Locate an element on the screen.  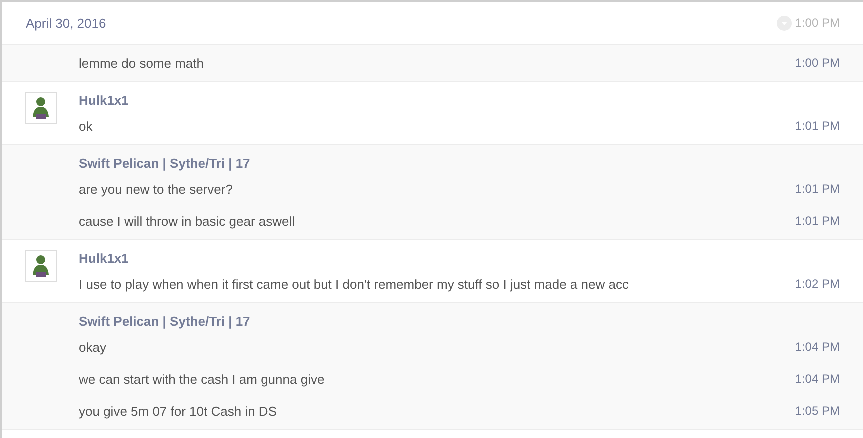
message-text: you give 5m 07 for 10t Cash in DS is located at coordinates (178, 411).